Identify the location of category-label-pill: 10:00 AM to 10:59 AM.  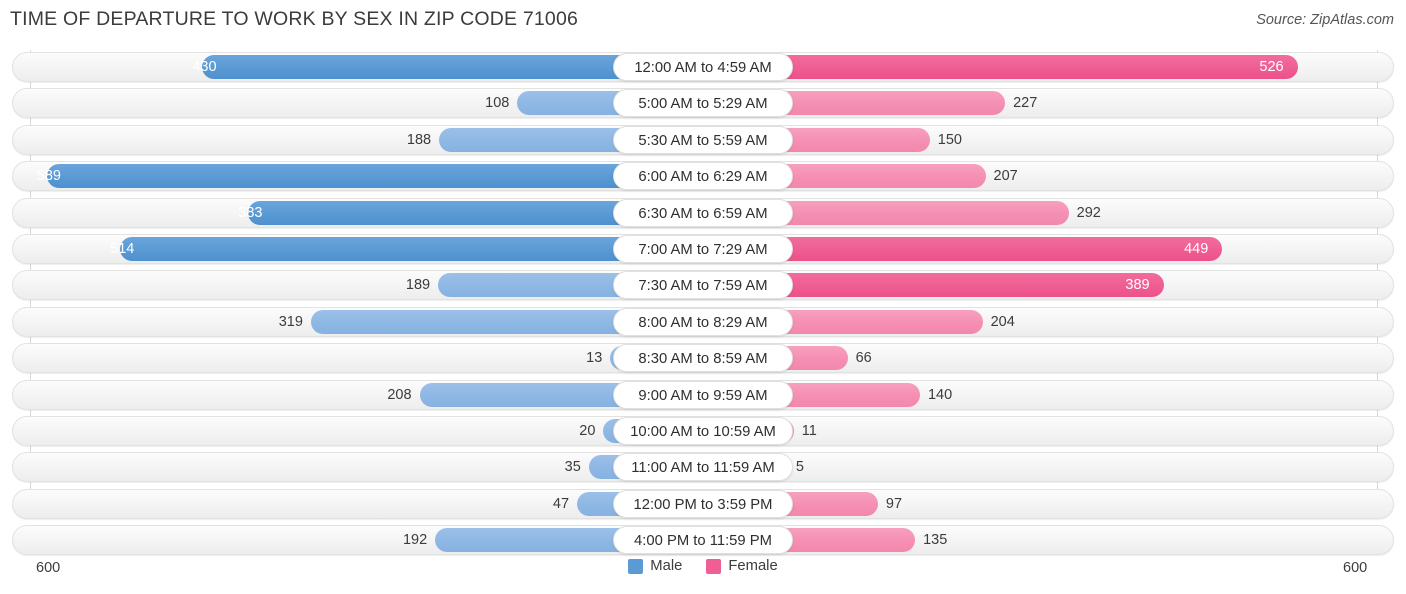
(703, 431).